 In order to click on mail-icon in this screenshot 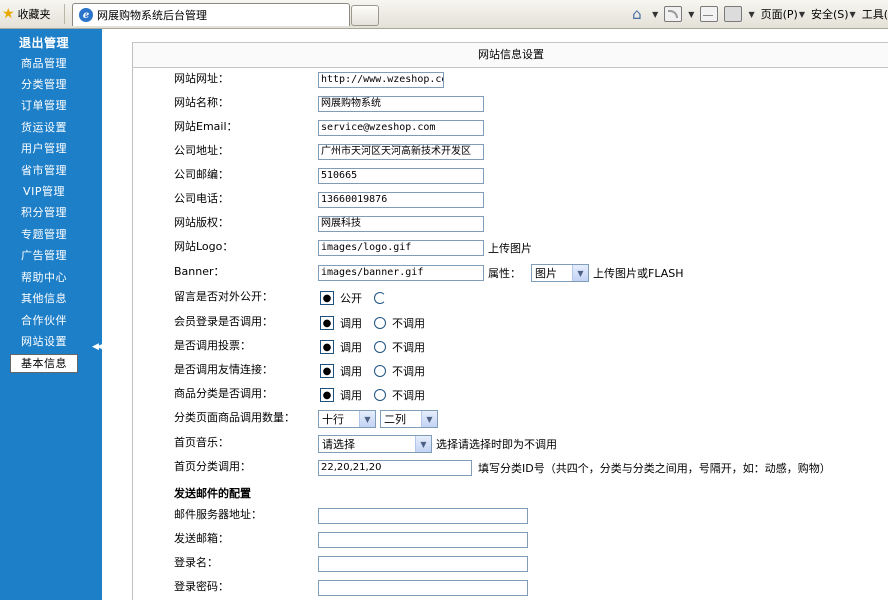, I will do `click(709, 14)`.